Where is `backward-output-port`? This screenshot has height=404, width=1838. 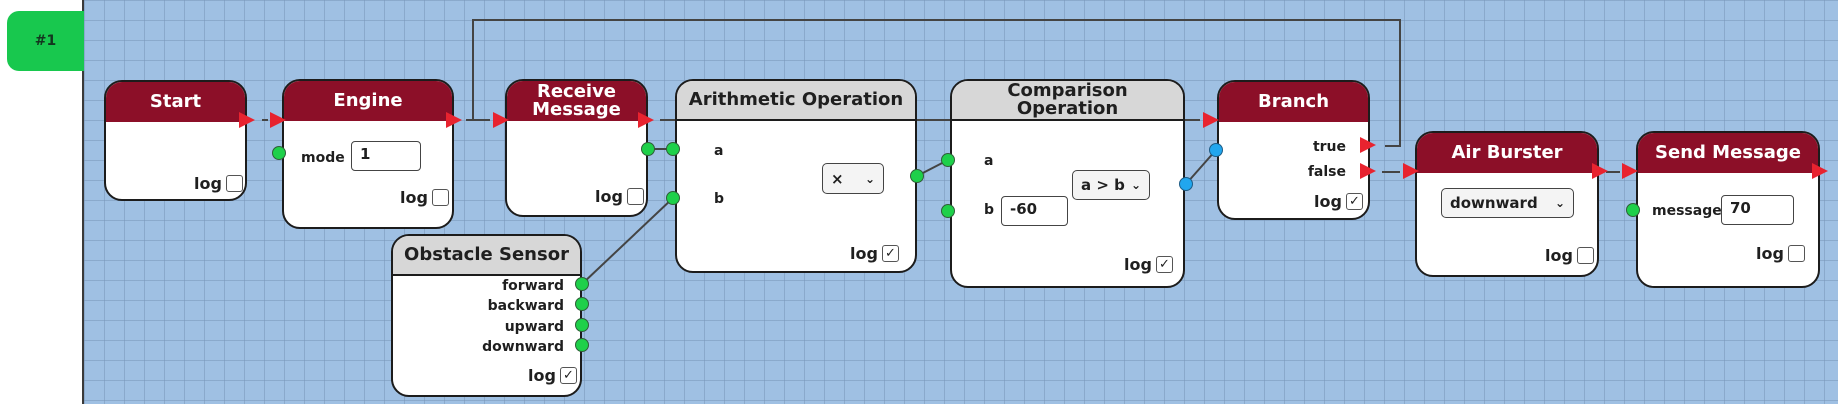 backward-output-port is located at coordinates (582, 304).